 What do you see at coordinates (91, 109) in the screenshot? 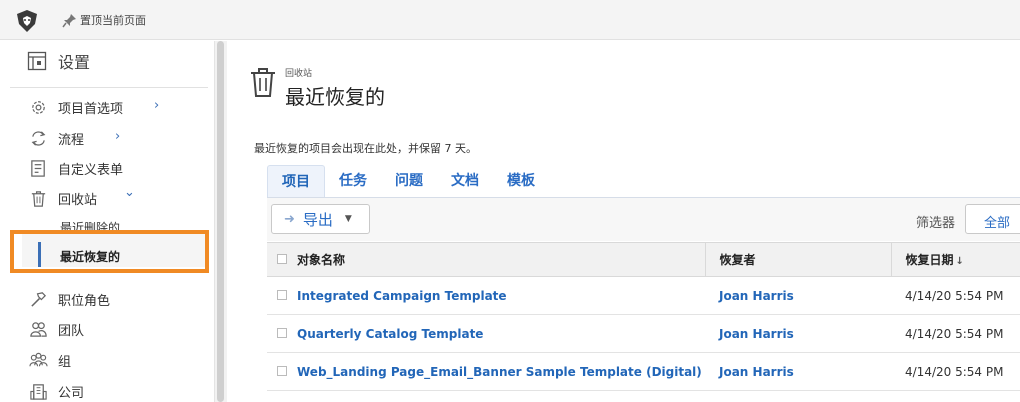
I see `sidebar-item-label: 项目首选项` at bounding box center [91, 109].